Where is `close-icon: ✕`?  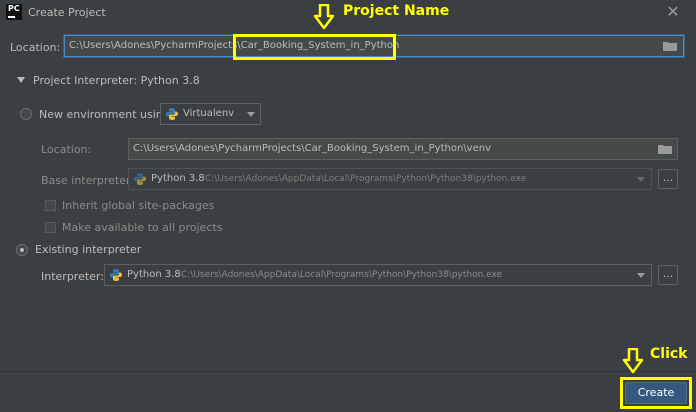
close-icon: ✕ is located at coordinates (673, 11).